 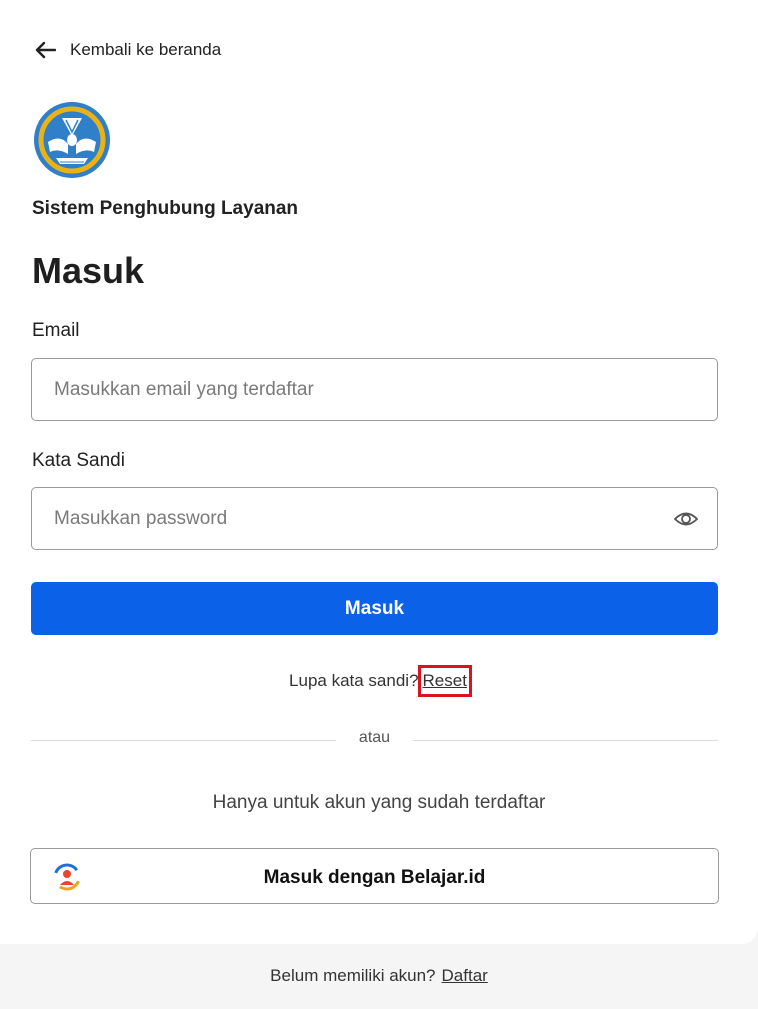 I want to click on password-field, so click(x=354, y=518).